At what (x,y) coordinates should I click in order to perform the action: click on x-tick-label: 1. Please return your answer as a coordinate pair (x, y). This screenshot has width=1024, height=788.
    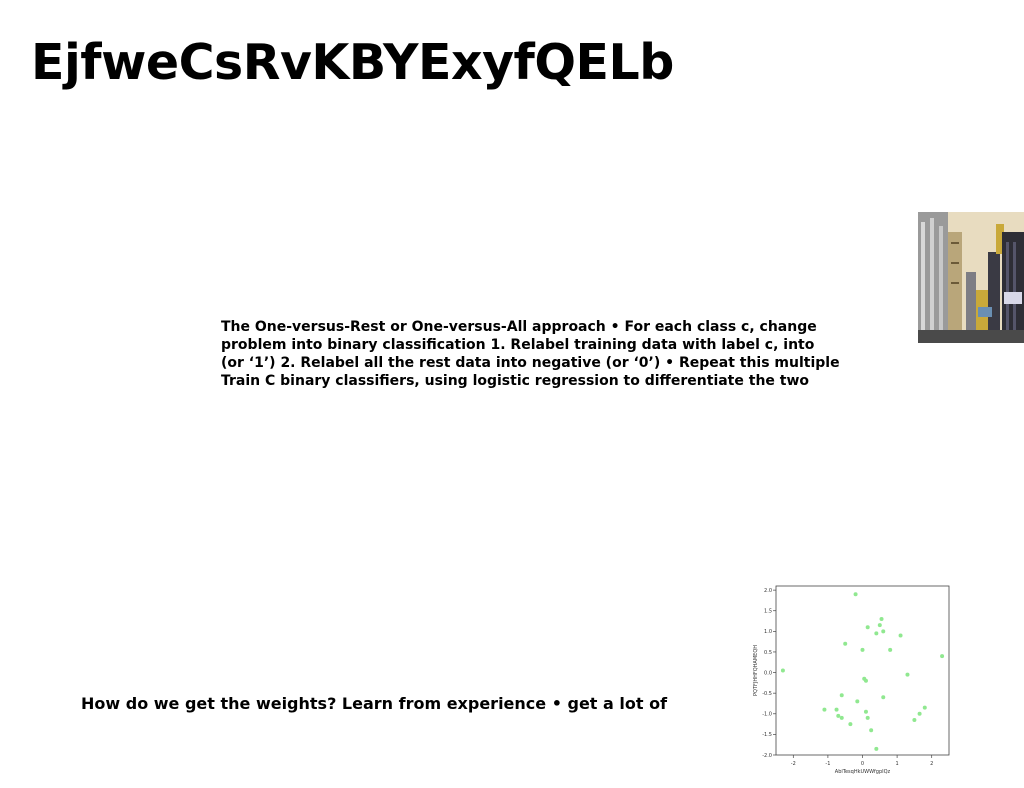
    Looking at the image, I should click on (897, 764).